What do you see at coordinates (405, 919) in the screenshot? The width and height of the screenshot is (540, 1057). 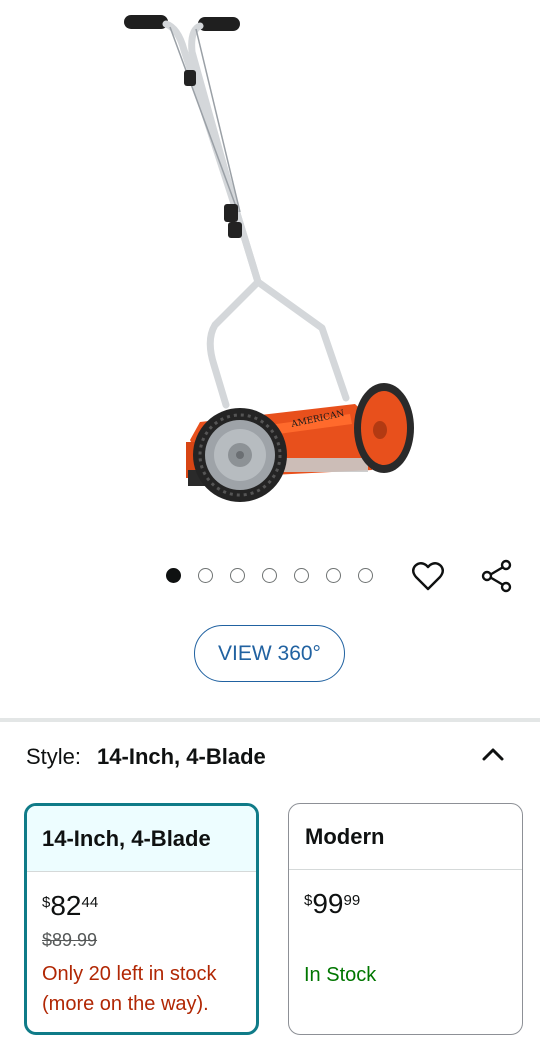 I see `style-option-card: Modern $ 99 99 In Stock` at bounding box center [405, 919].